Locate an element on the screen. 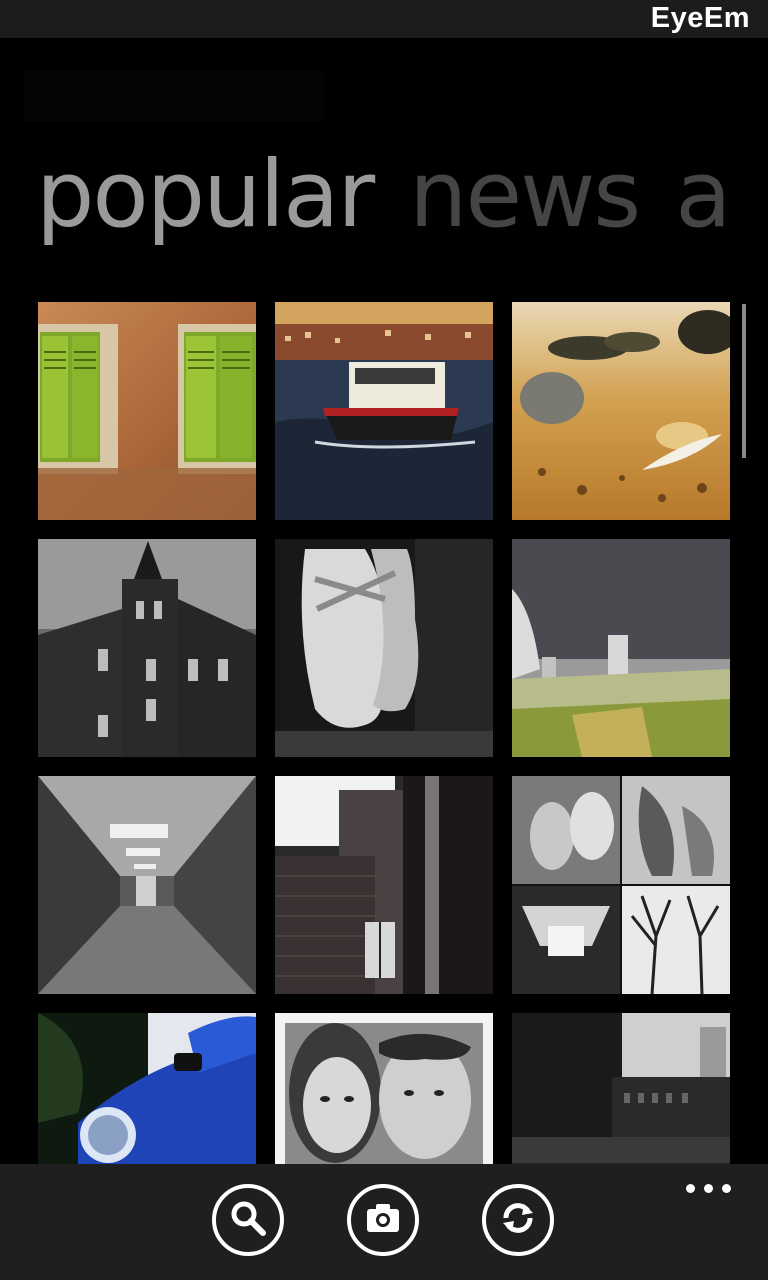 The height and width of the screenshot is (1280, 768). app-title: EyeEm is located at coordinates (700, 18).